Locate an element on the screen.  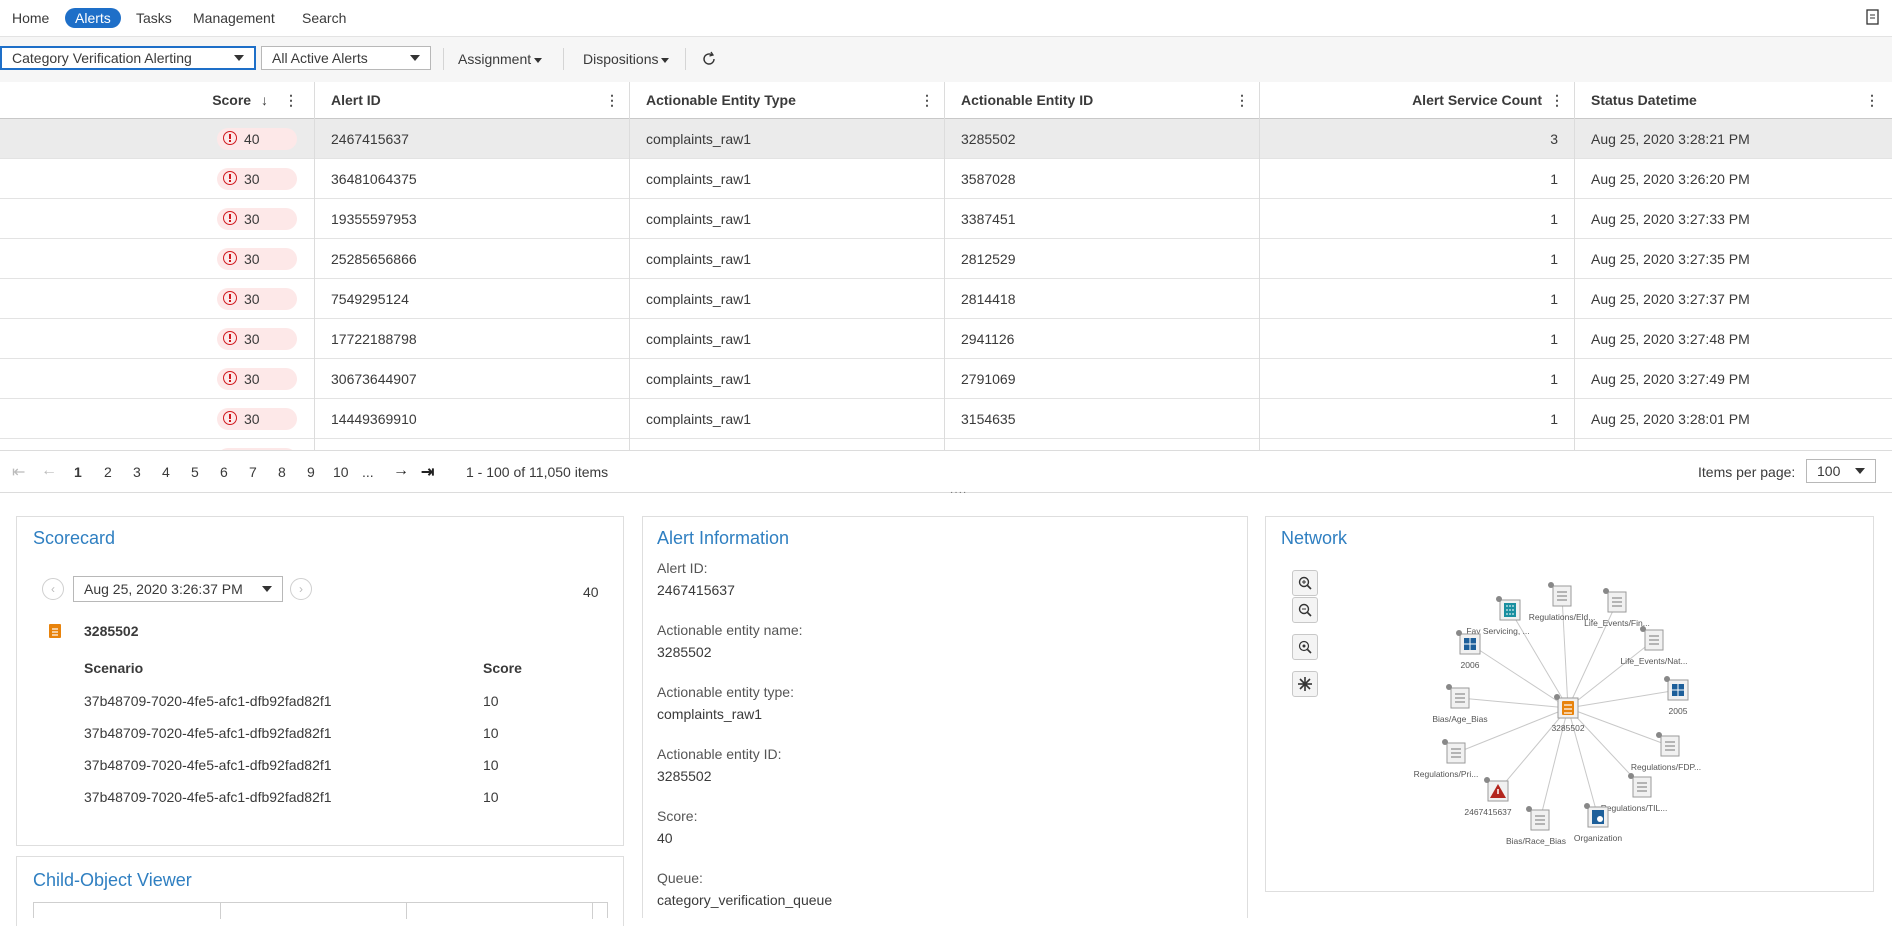
zoom-fit-button is located at coordinates (1305, 647).